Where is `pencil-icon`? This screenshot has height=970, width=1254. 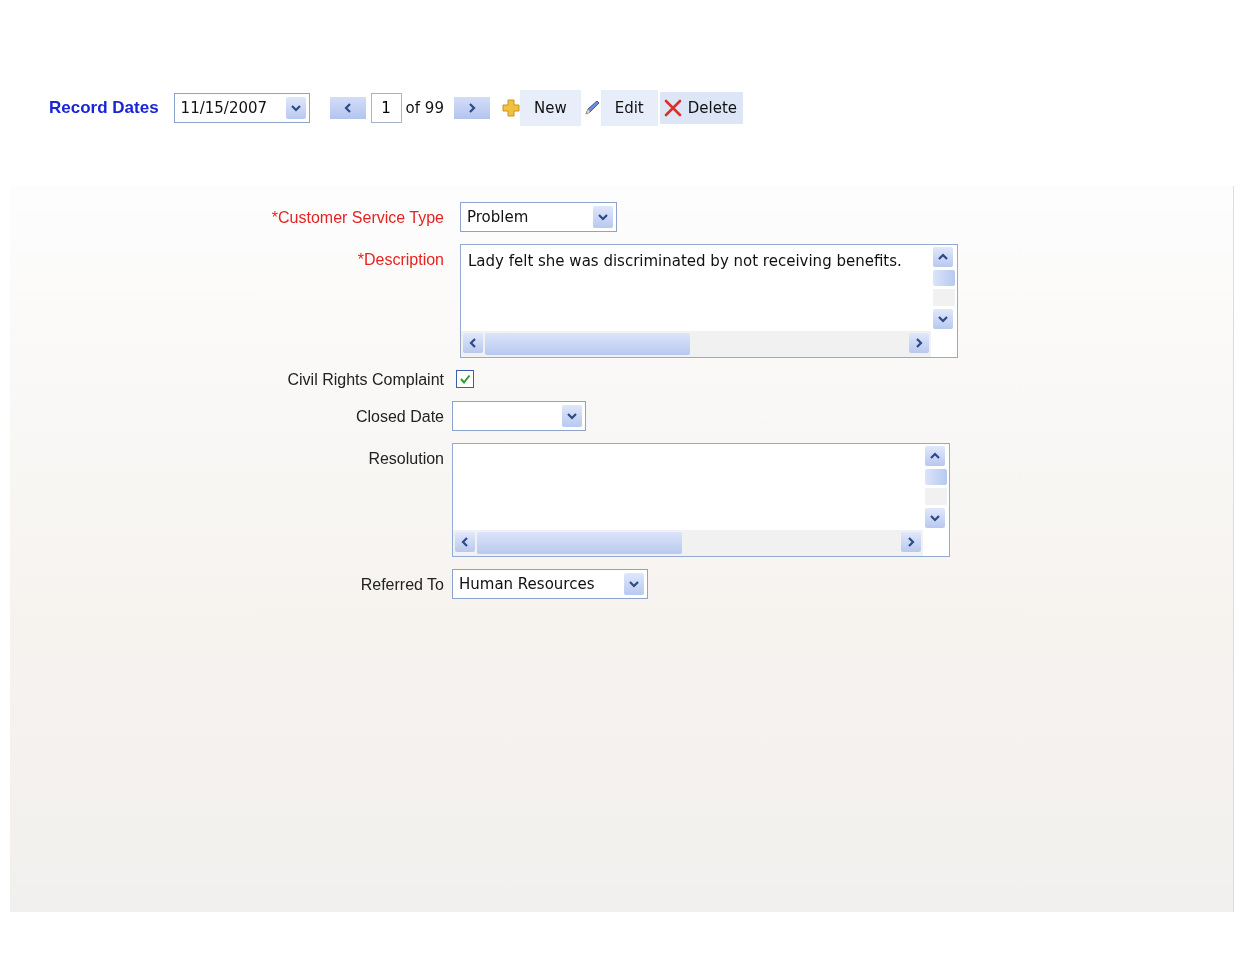 pencil-icon is located at coordinates (591, 108).